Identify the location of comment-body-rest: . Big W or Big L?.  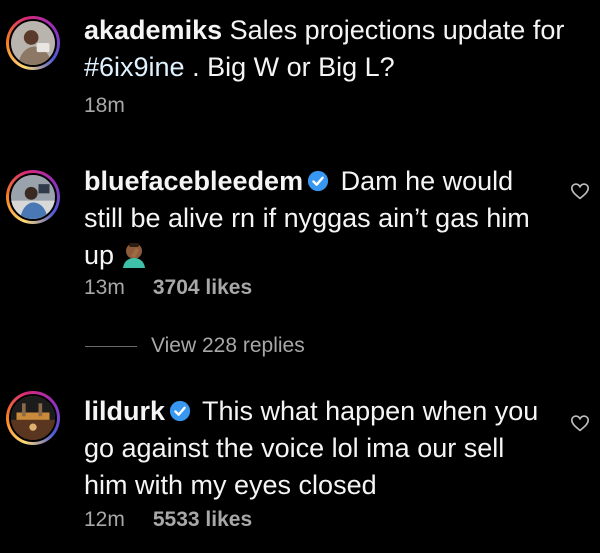
(289, 67).